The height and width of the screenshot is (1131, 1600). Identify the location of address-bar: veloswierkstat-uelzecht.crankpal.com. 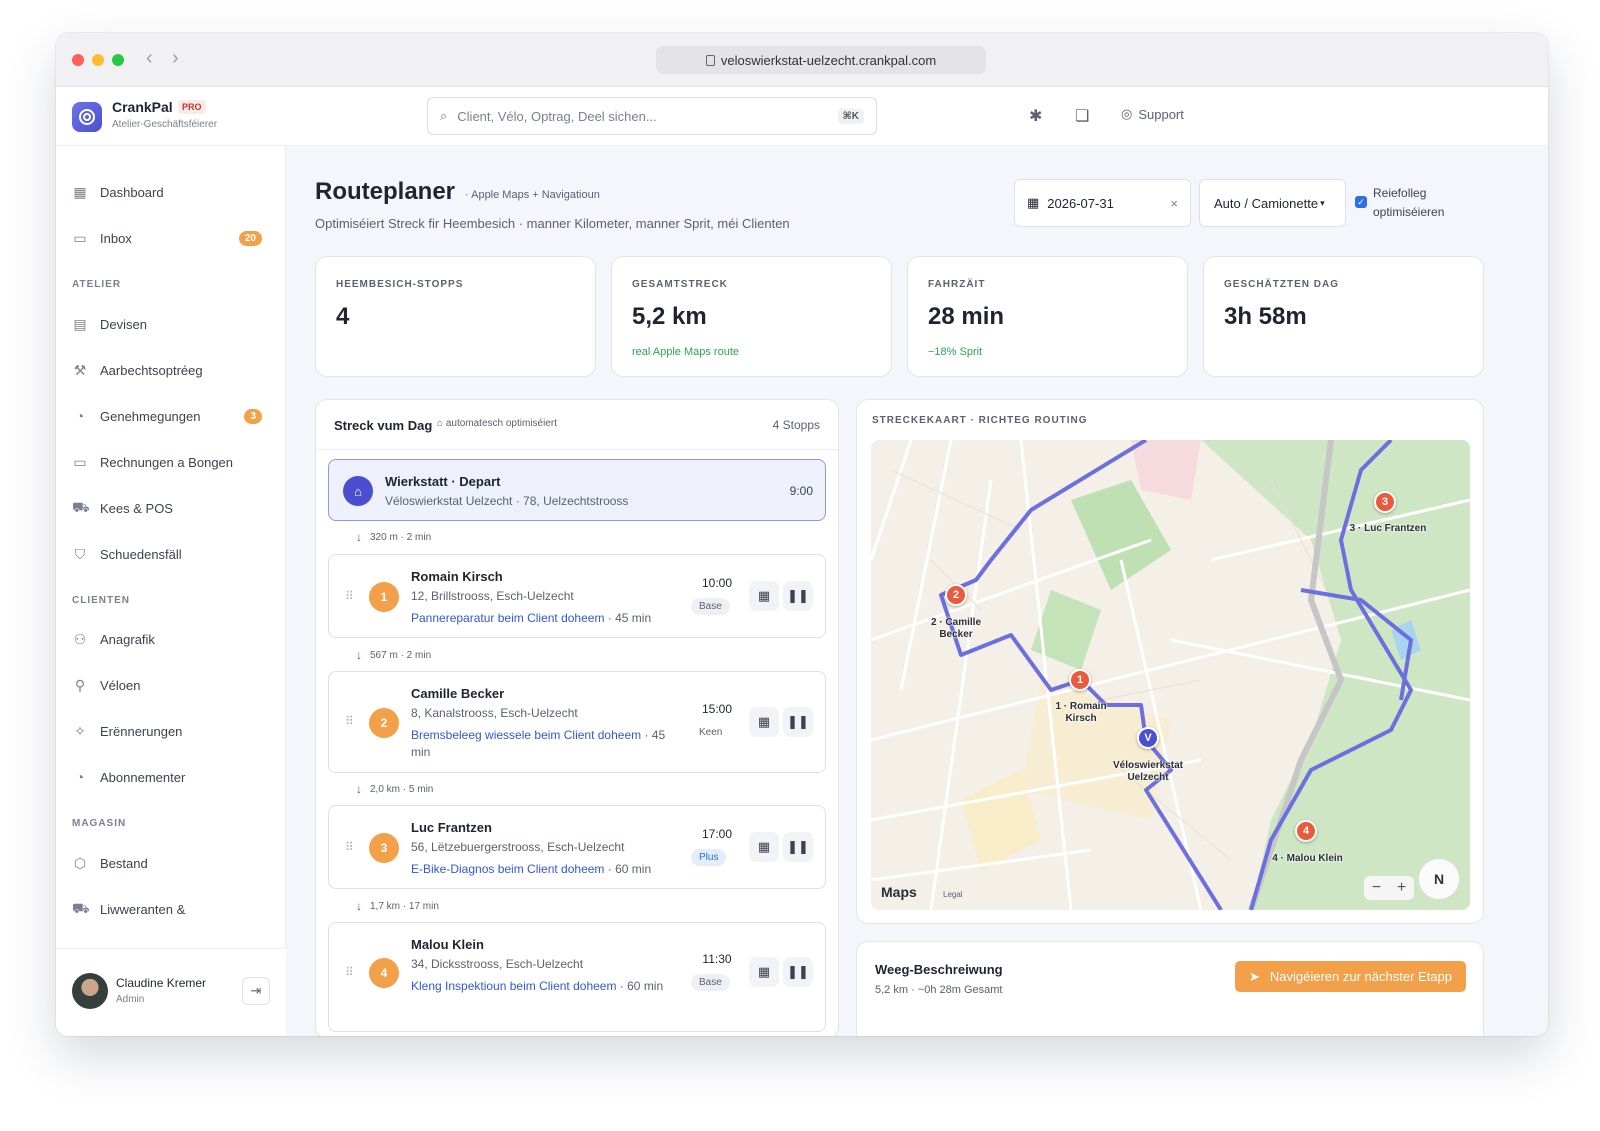
(821, 60).